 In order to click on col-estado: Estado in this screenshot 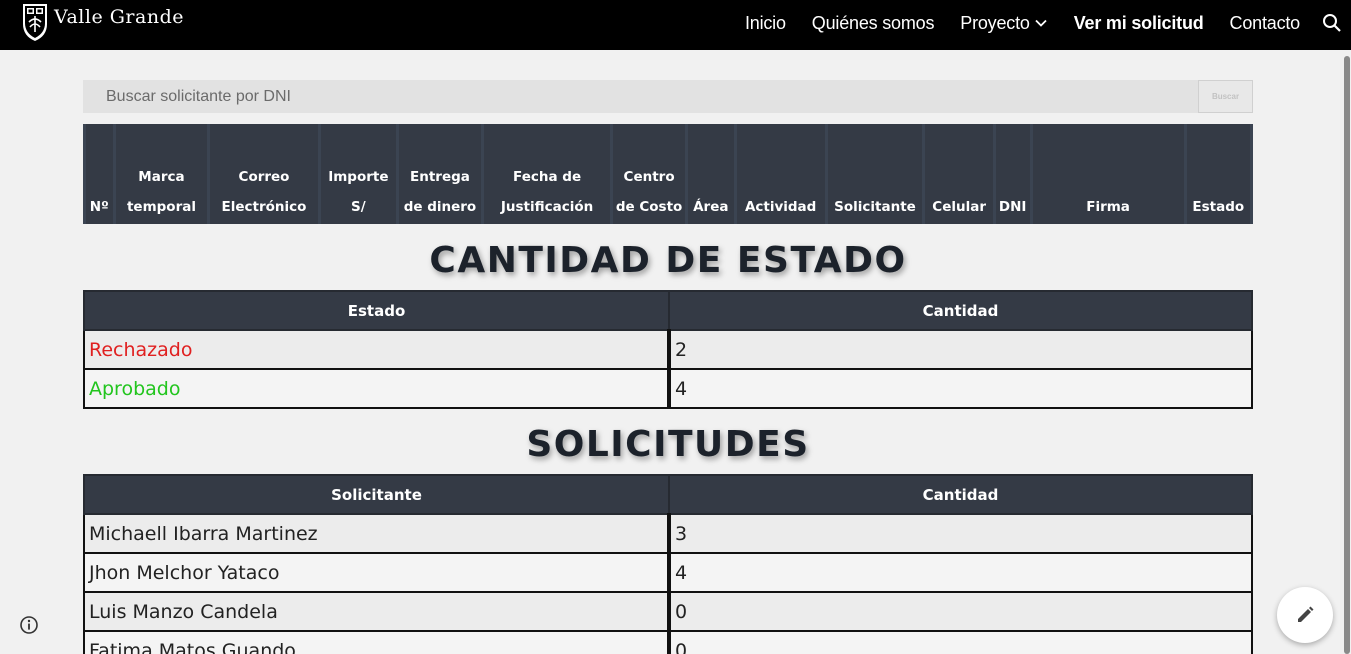, I will do `click(1218, 174)`.